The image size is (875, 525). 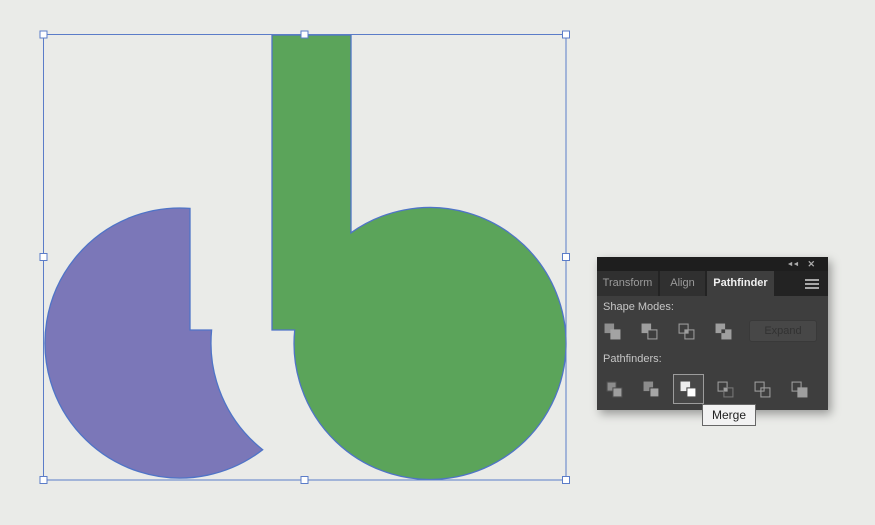 I want to click on outline-icon, so click(x=762, y=389).